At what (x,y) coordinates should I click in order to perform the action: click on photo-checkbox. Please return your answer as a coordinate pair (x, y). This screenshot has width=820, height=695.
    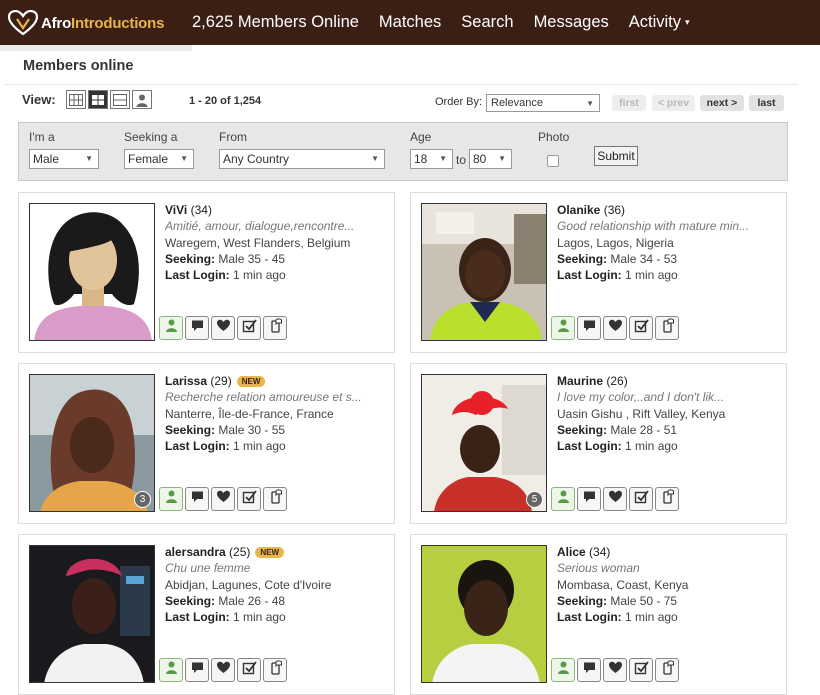
    Looking at the image, I should click on (553, 161).